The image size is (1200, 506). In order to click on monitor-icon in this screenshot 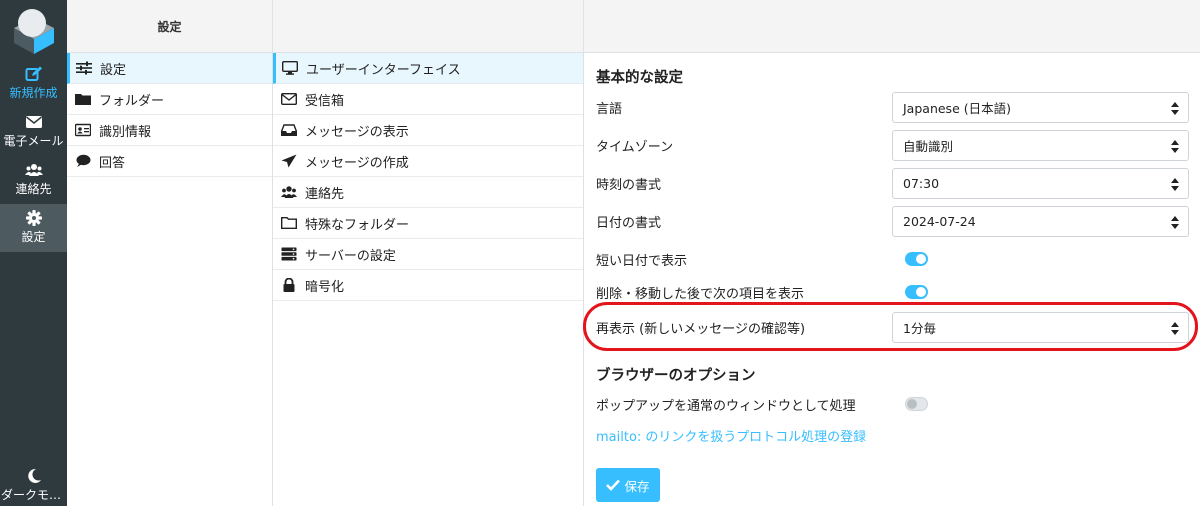, I will do `click(290, 68)`.